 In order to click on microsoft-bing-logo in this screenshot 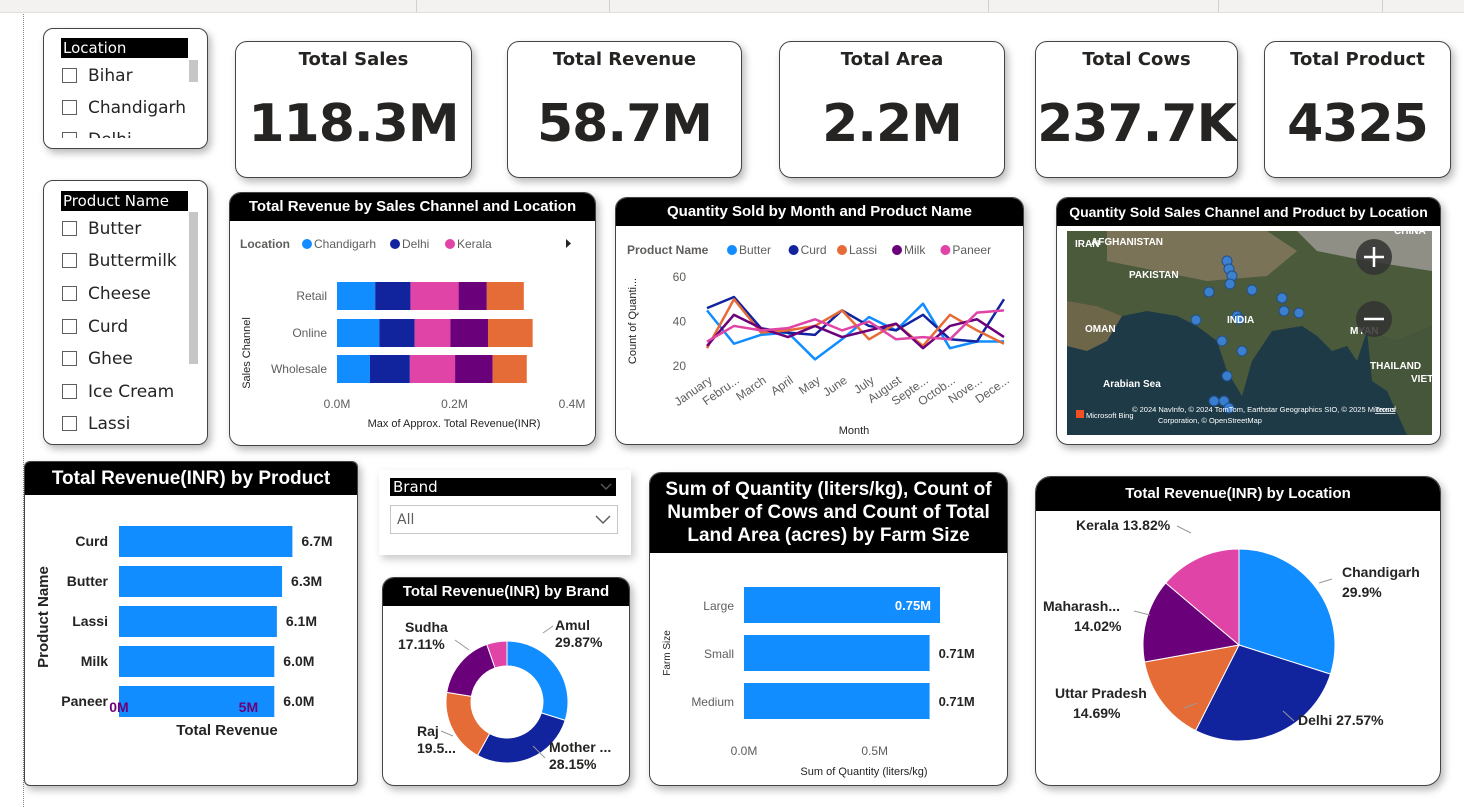, I will do `click(1080, 414)`.